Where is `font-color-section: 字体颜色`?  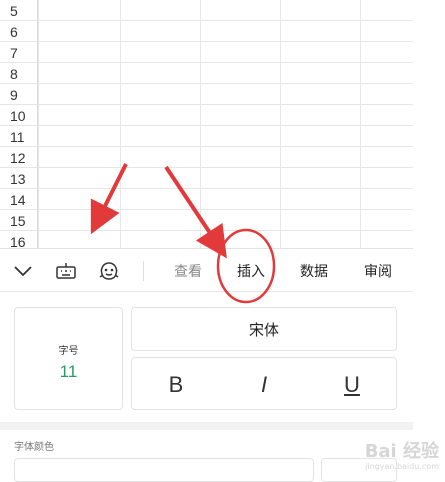 font-color-section: 字体颜色 is located at coordinates (206, 456).